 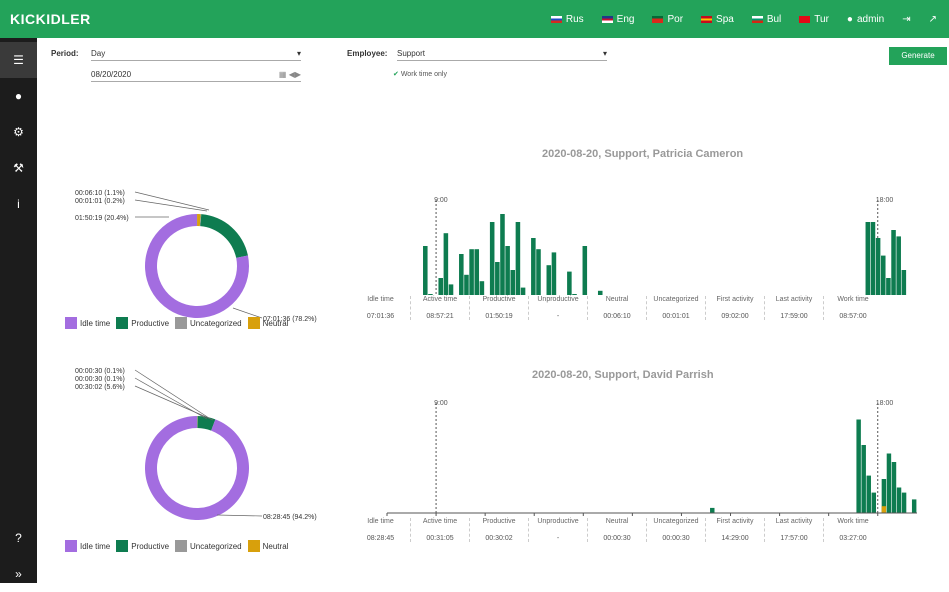 What do you see at coordinates (502, 54) in the screenshot?
I see `employee-select: Support▾` at bounding box center [502, 54].